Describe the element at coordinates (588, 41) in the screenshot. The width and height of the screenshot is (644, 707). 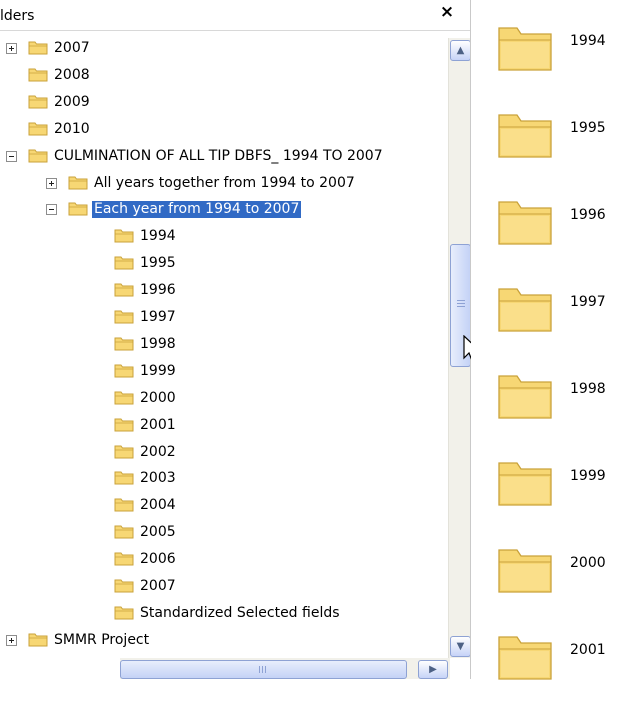
I see `folder-label: 1994` at that location.